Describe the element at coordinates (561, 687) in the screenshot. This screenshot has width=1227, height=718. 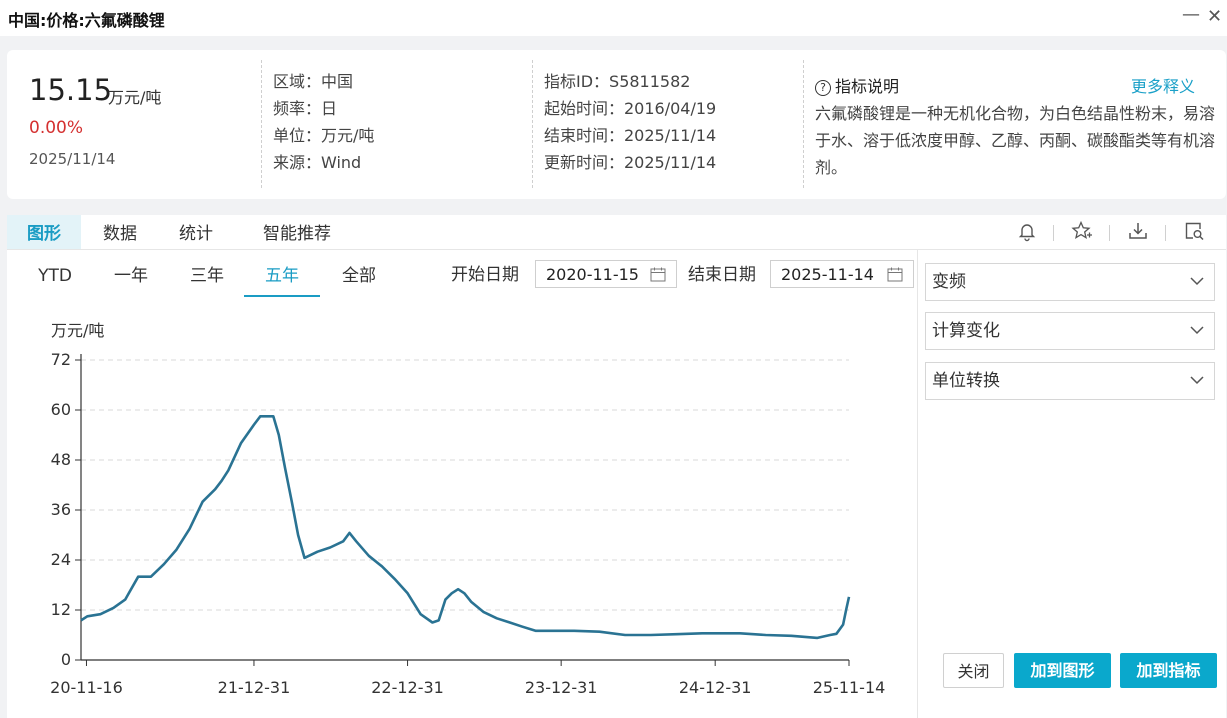
I see `x-tick-label: 23-12-31` at that location.